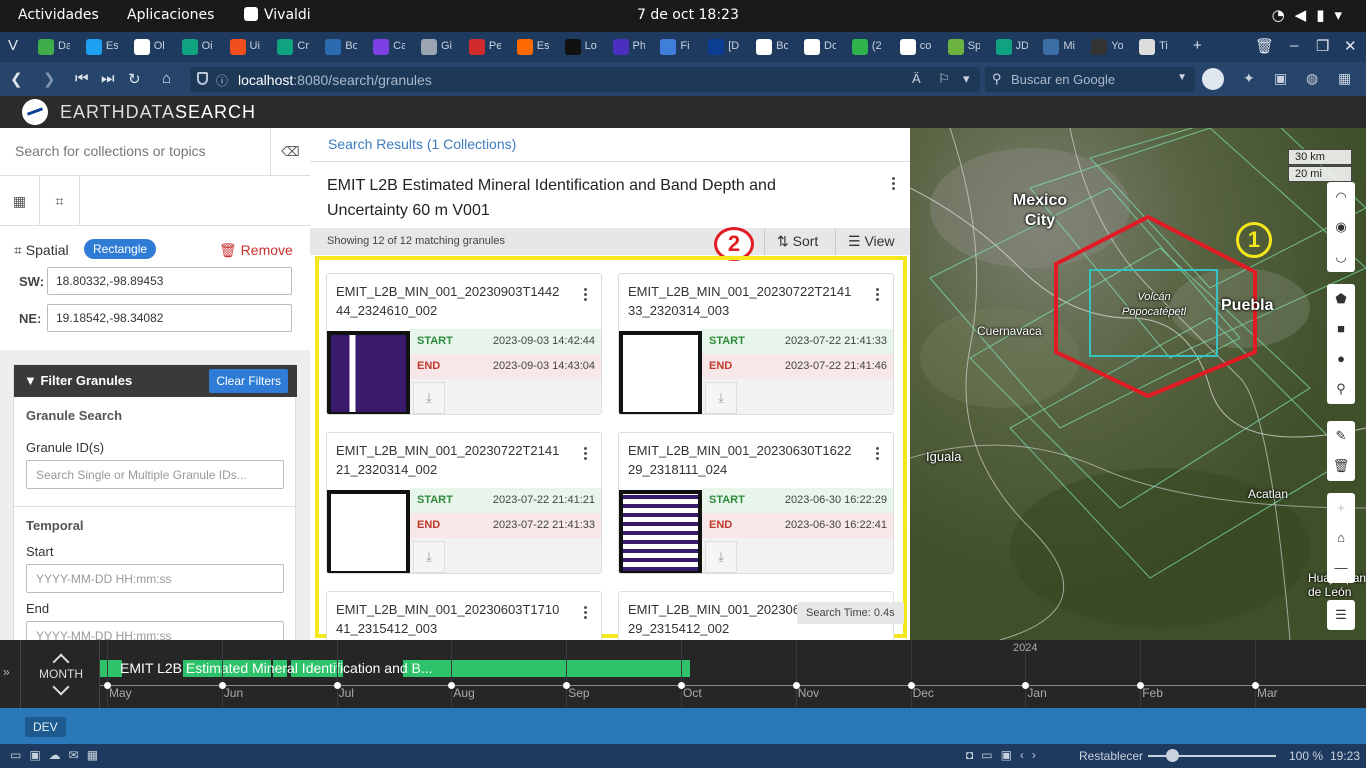 This screenshot has width=1366, height=768. What do you see at coordinates (155, 578) in the screenshot?
I see `start-date-input: YYYY-MM-DD HH:mm:ss` at bounding box center [155, 578].